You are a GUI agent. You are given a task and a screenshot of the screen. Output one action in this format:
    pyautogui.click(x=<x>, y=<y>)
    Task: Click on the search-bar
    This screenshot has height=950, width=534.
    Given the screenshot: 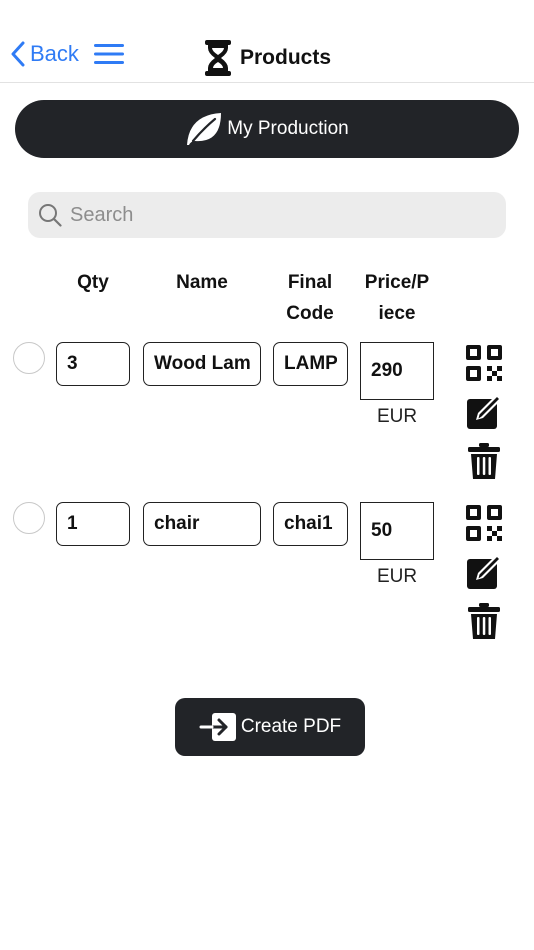 What is the action you would take?
    pyautogui.click(x=267, y=215)
    